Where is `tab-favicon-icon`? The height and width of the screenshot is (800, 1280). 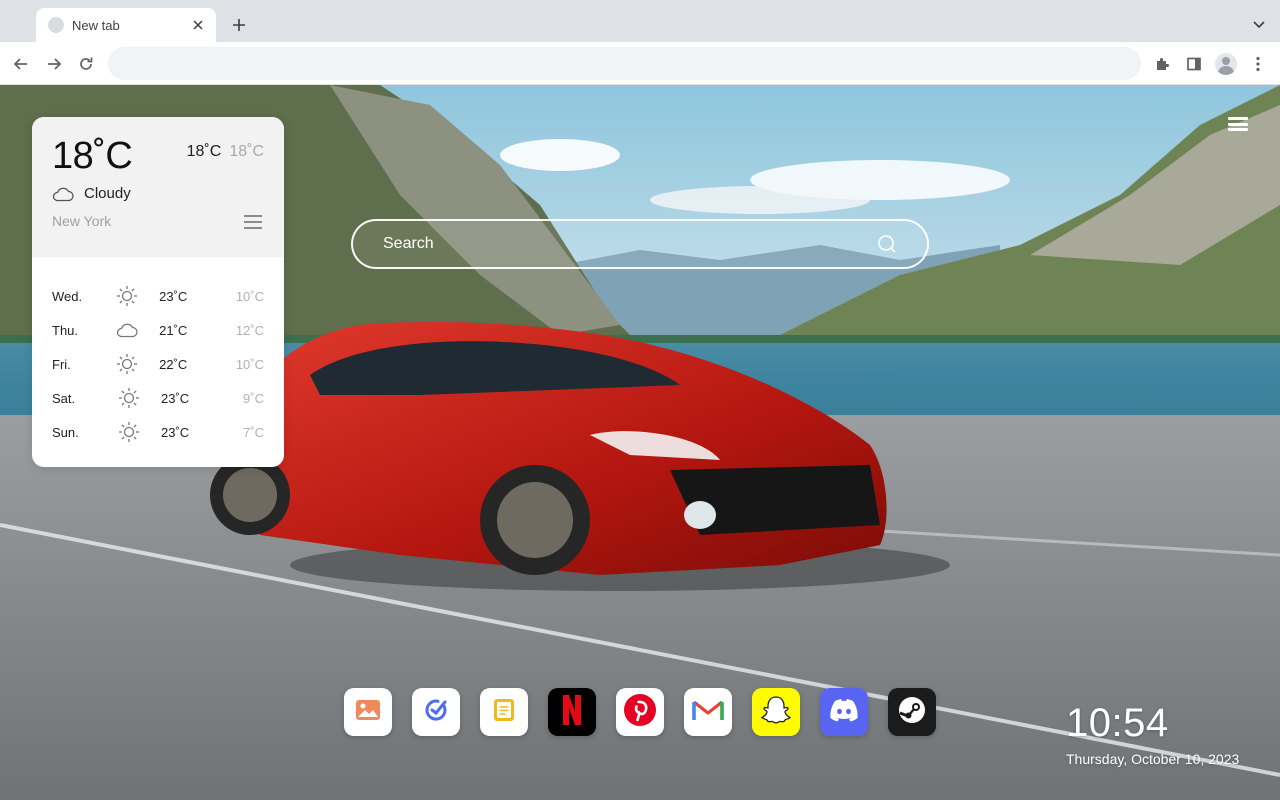
tab-favicon-icon is located at coordinates (56, 25).